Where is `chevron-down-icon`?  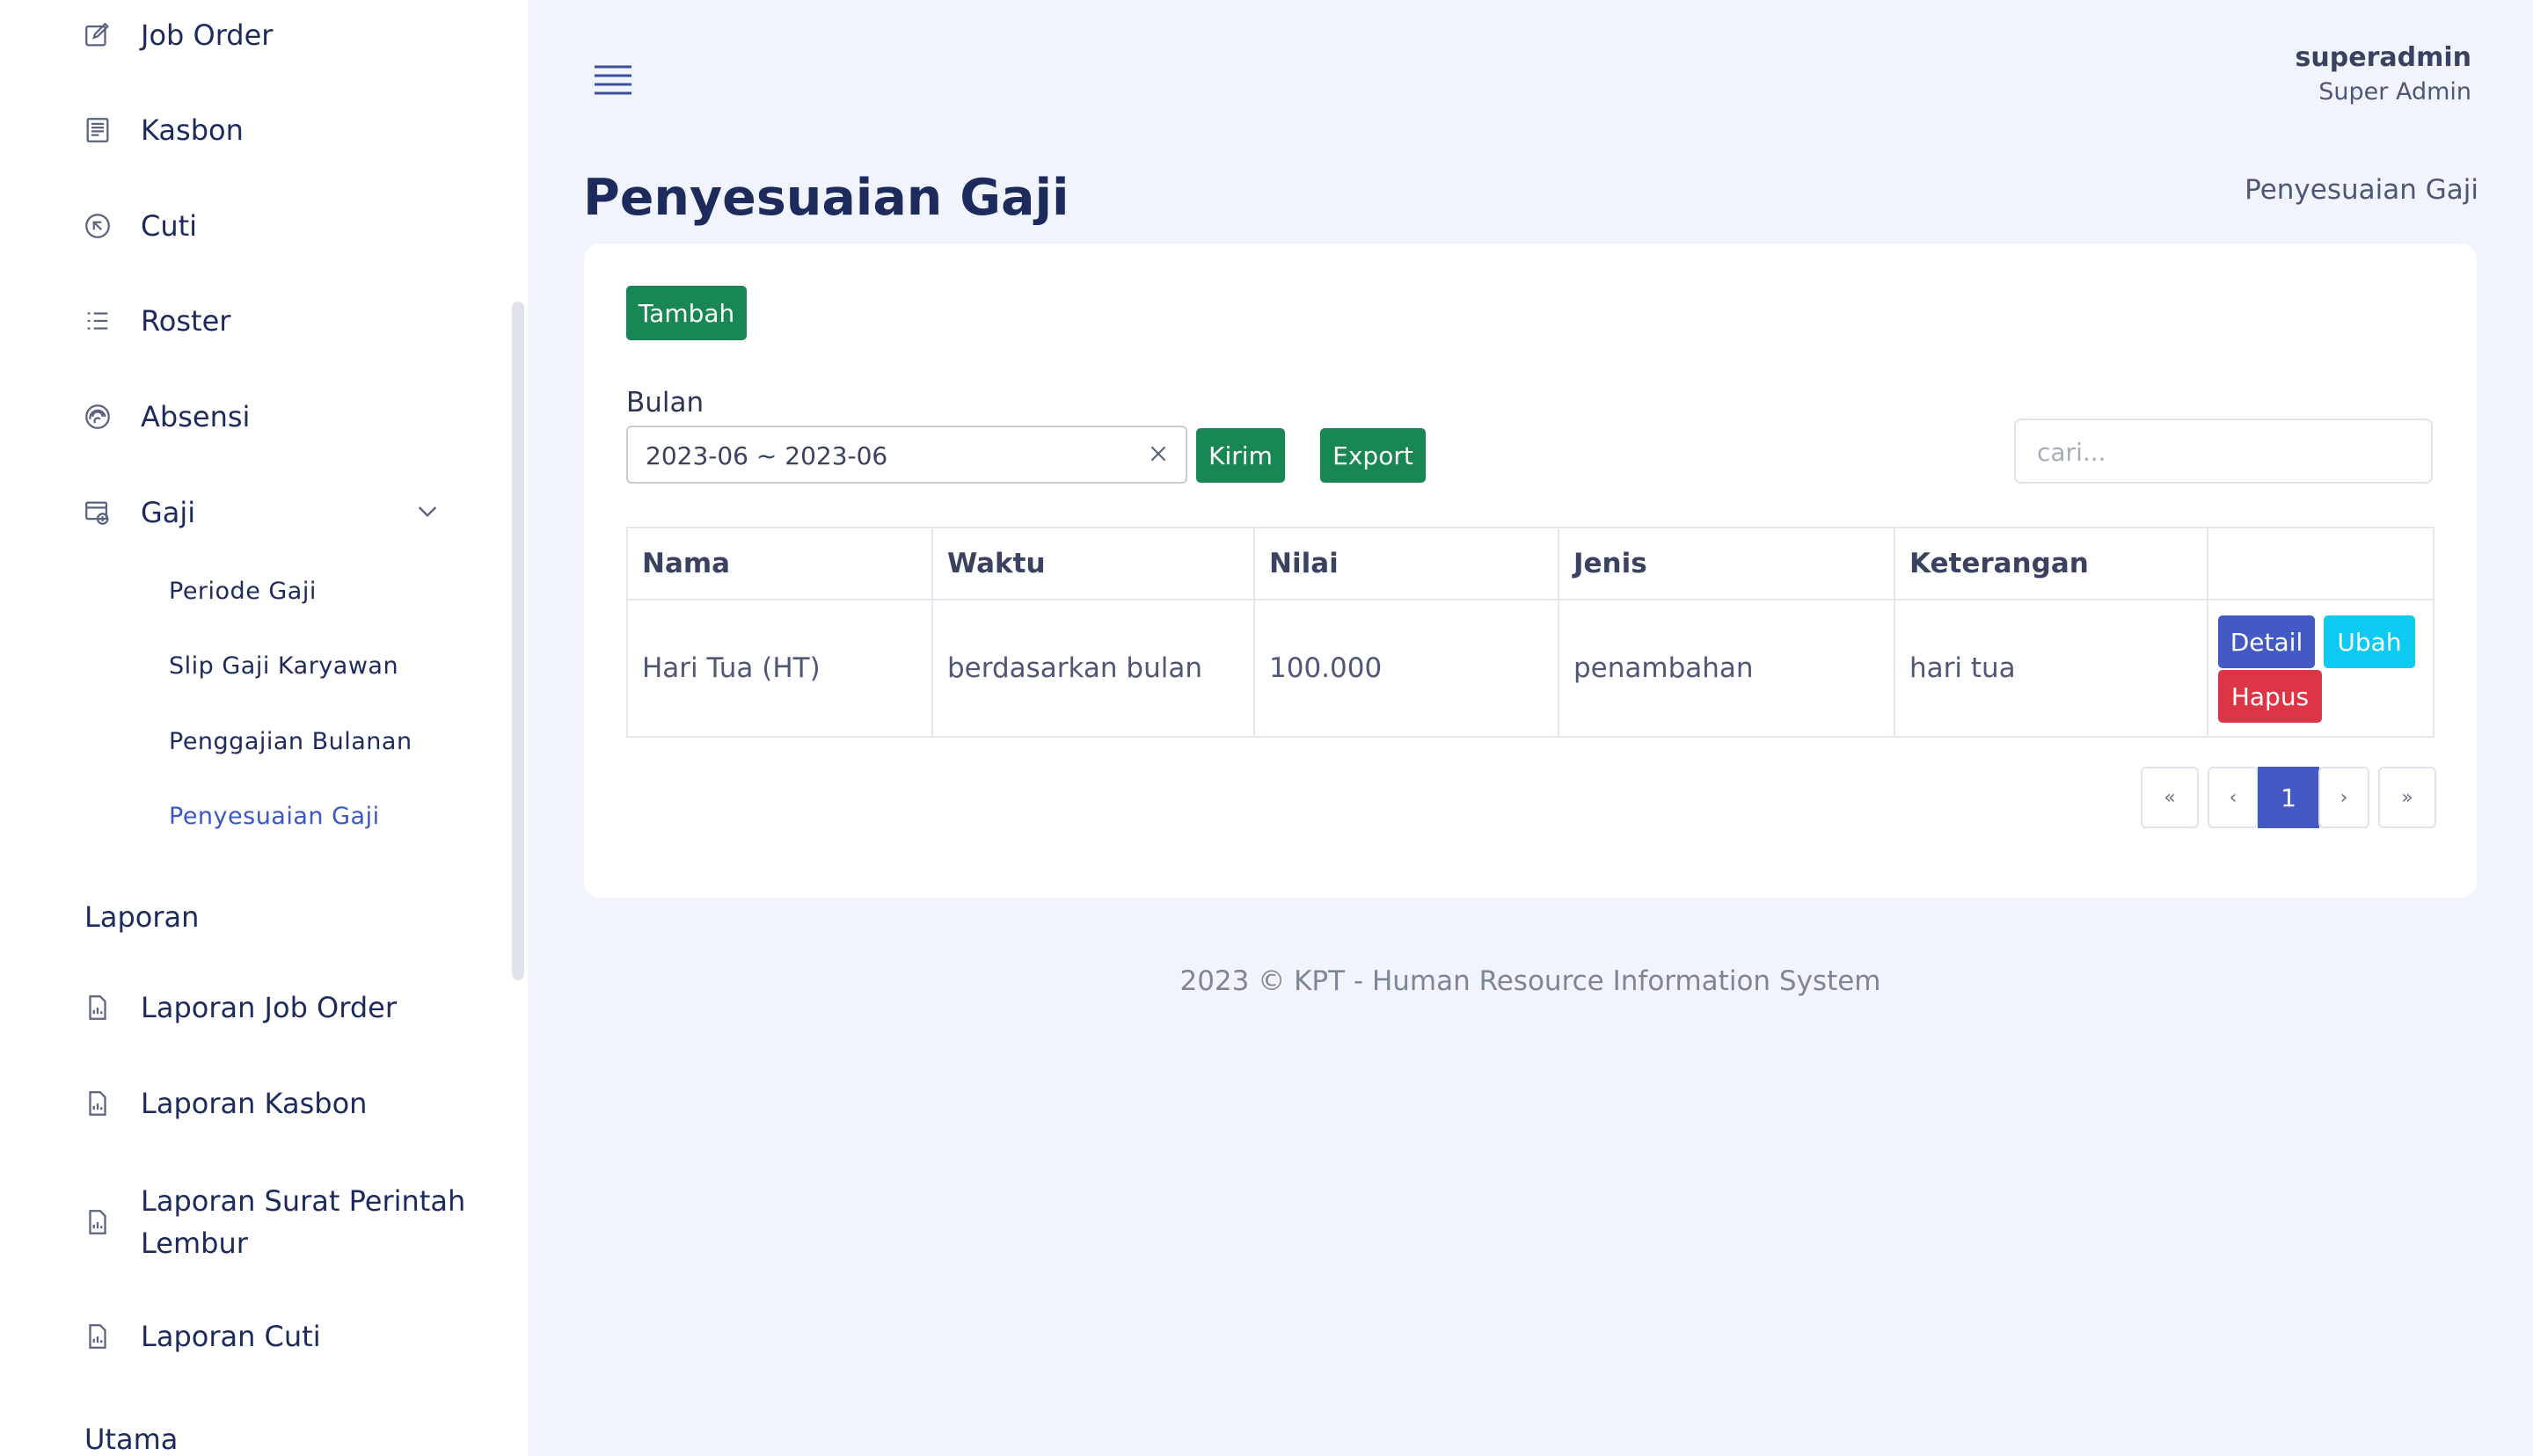
chevron-down-icon is located at coordinates (427, 511).